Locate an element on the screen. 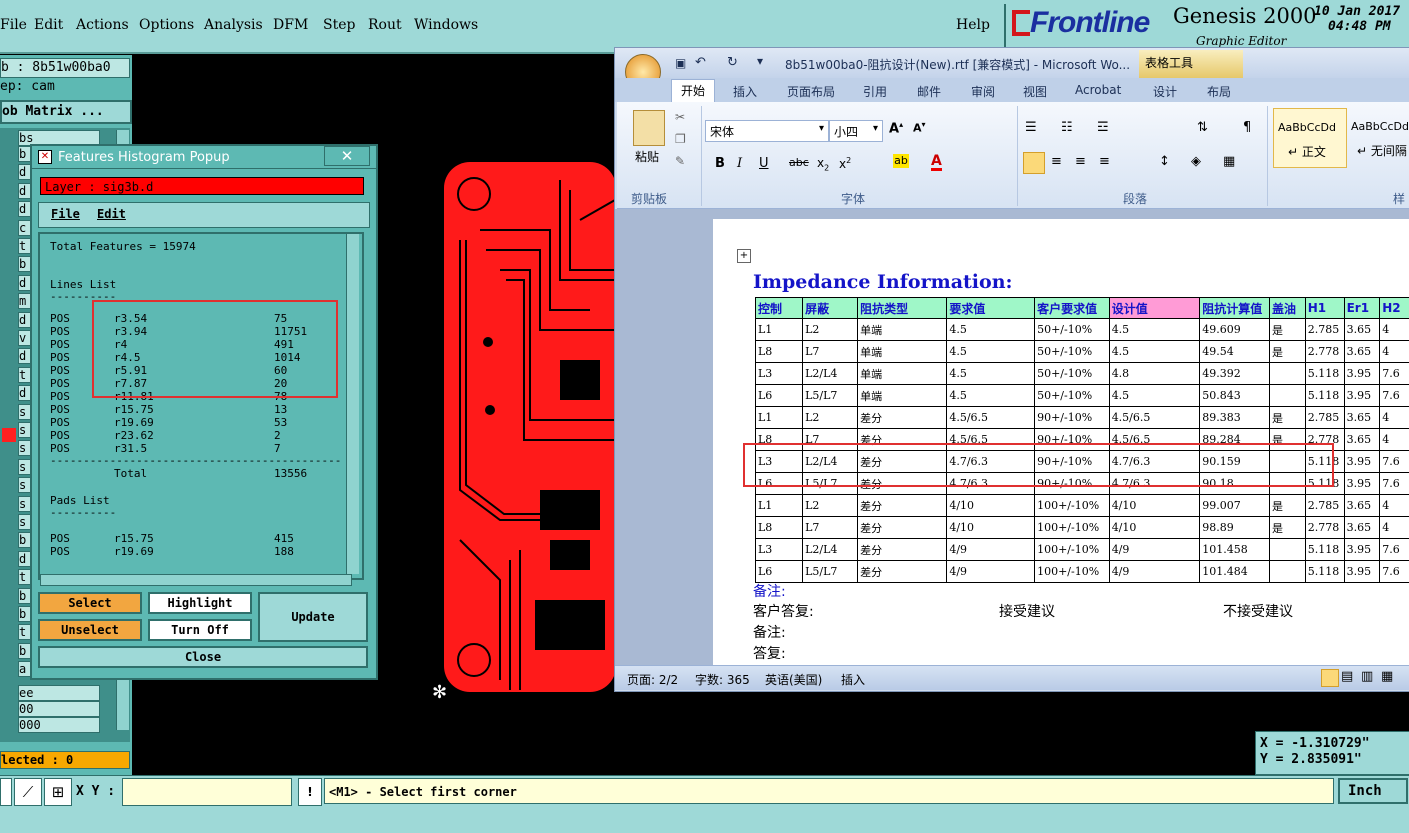 The height and width of the screenshot is (833, 1409). table-cell: 100+/-10% is located at coordinates (1072, 550).